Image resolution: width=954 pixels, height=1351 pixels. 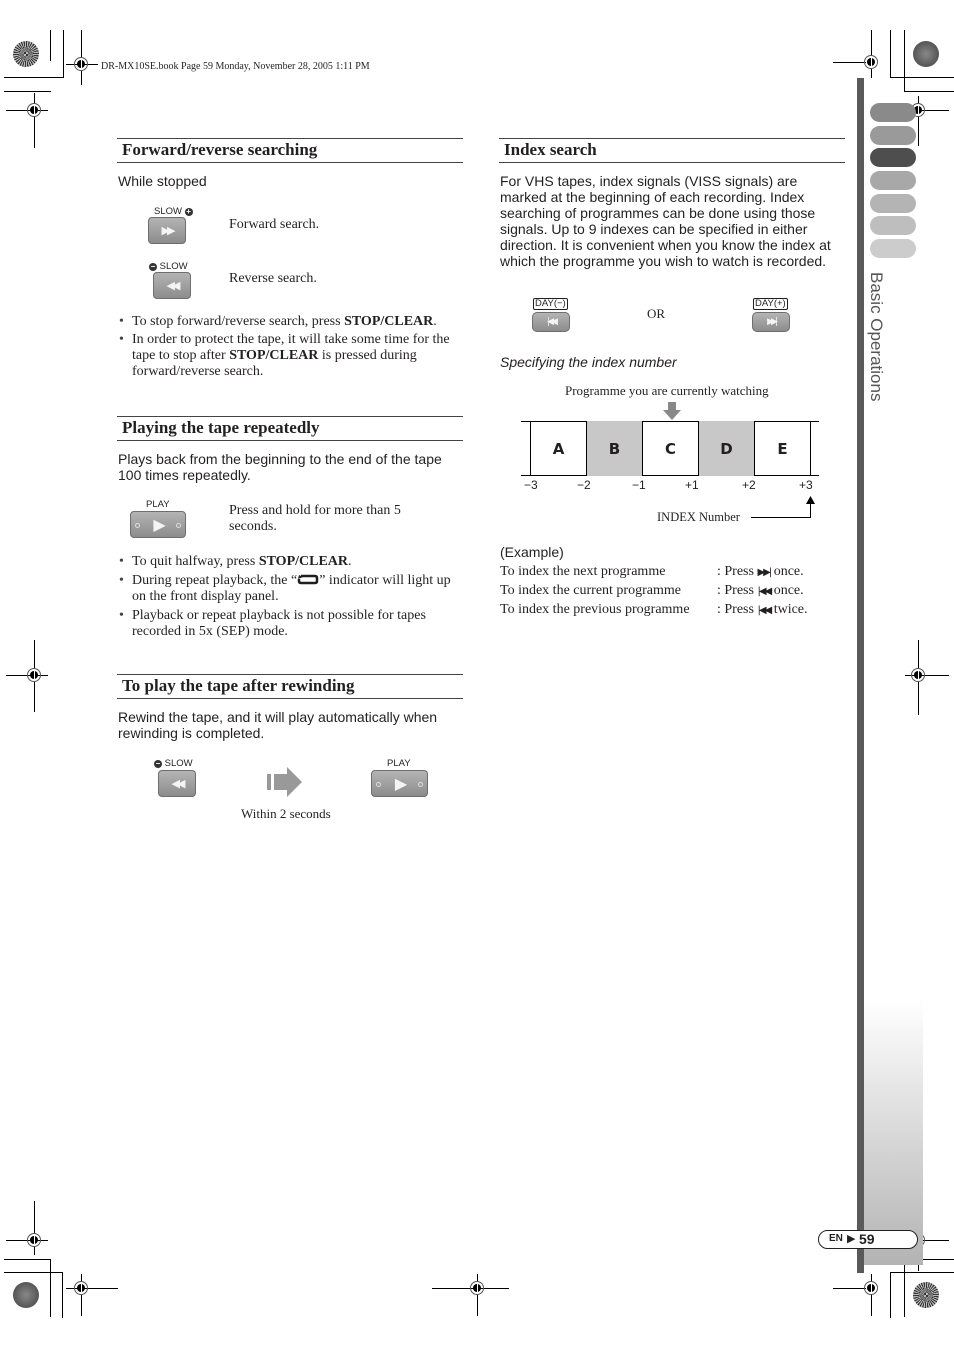 I want to click on day-minus-label: DAY(−), so click(x=550, y=304).